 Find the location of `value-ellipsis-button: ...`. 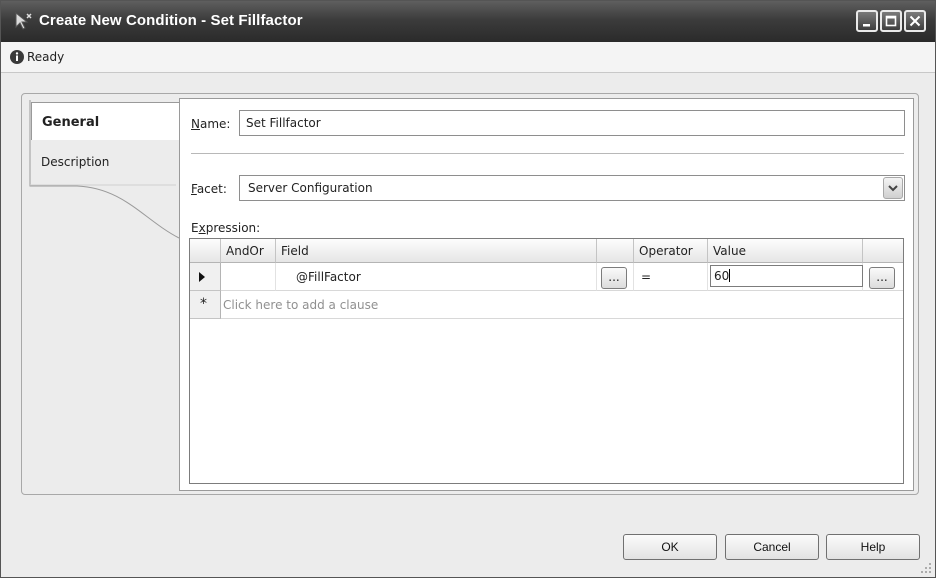

value-ellipsis-button: ... is located at coordinates (882, 278).